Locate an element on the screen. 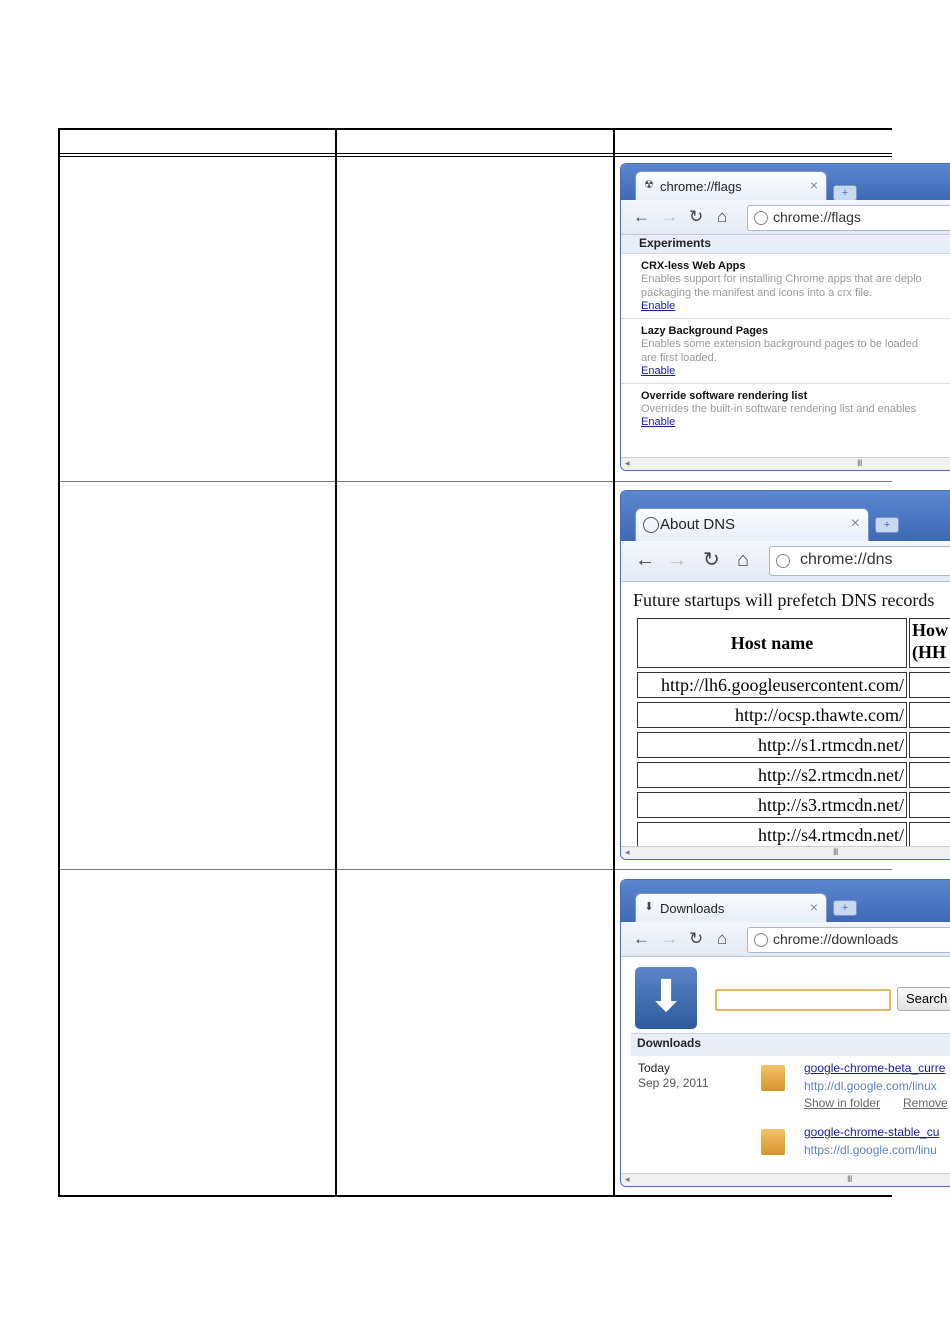  address-bar: chrome://flags is located at coordinates (848, 218).